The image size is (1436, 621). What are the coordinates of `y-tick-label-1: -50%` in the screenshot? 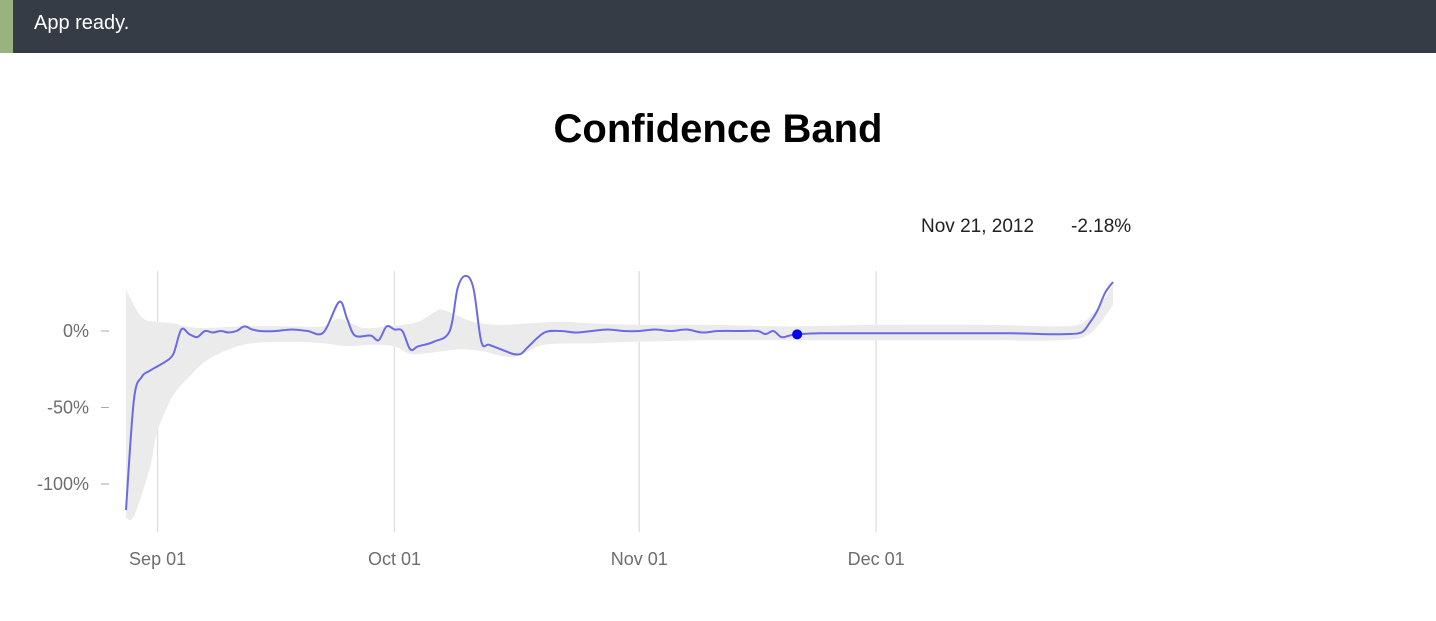 It's located at (68, 408).